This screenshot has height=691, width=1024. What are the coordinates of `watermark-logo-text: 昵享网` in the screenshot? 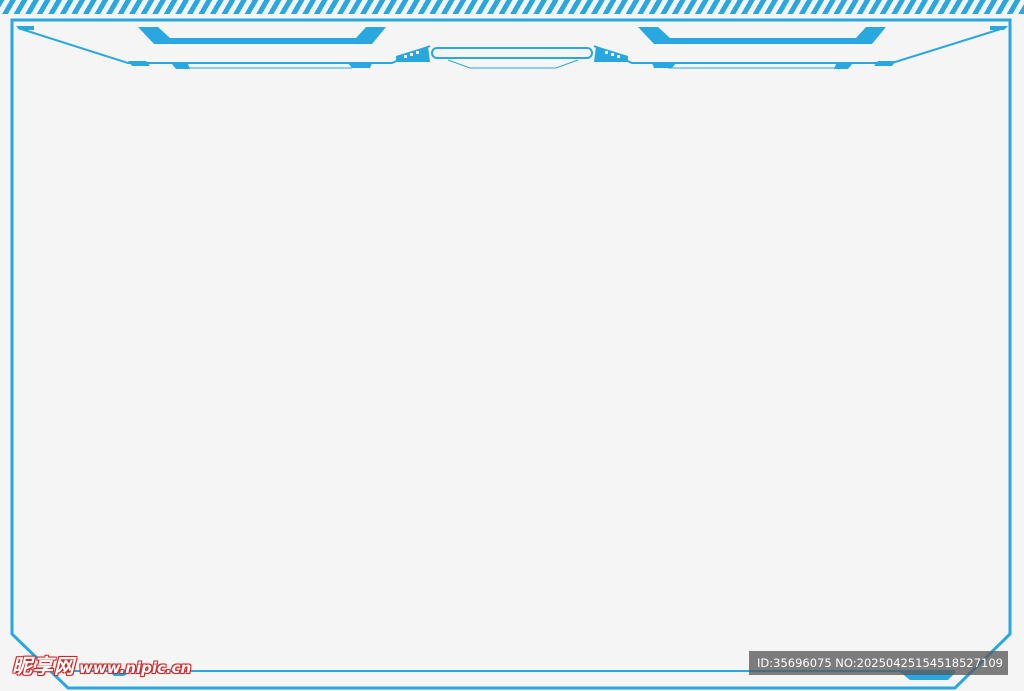 It's located at (43, 666).